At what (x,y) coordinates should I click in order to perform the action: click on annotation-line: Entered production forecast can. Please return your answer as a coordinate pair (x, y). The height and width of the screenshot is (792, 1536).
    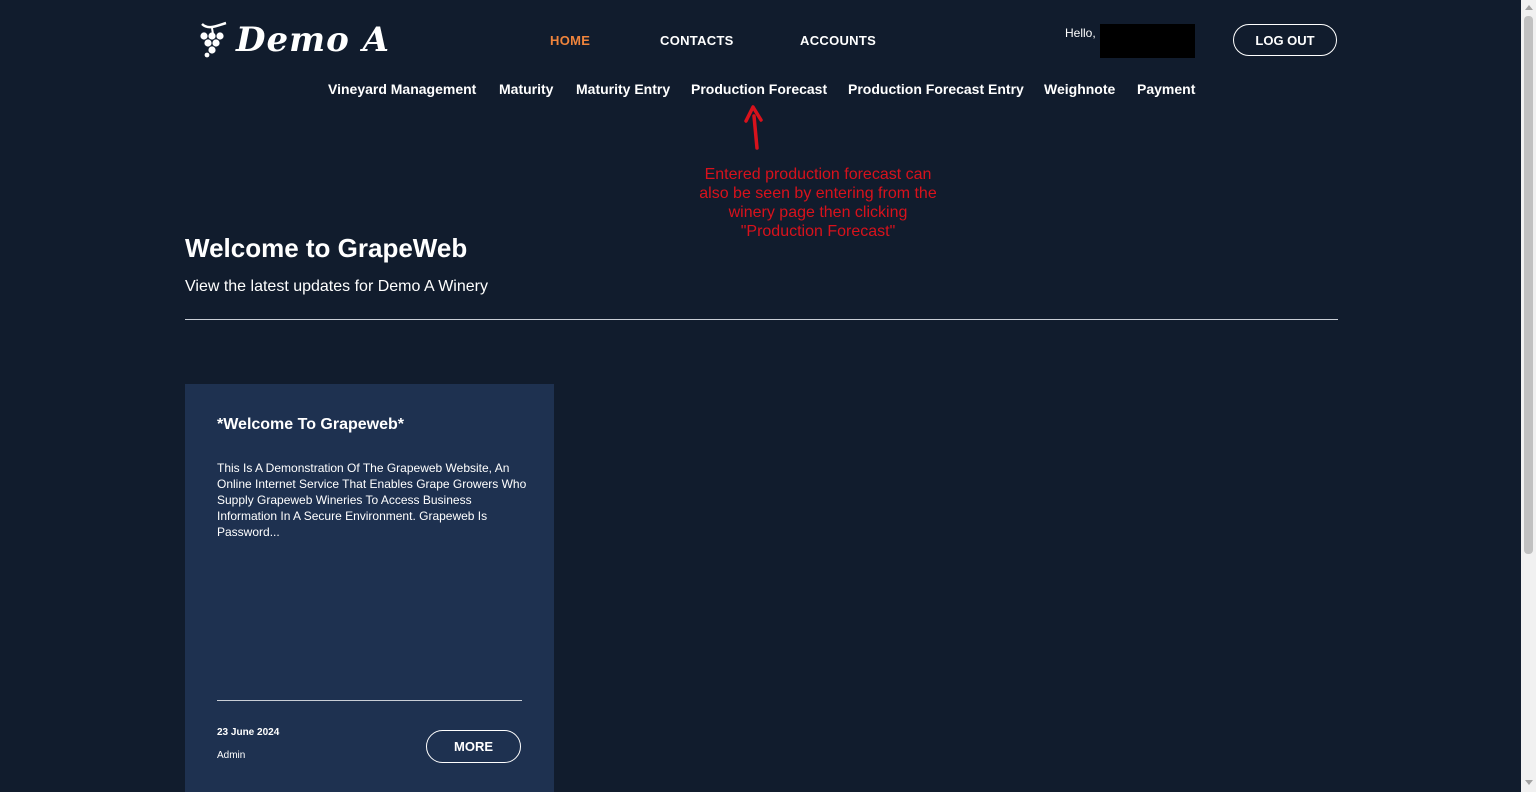
    Looking at the image, I should click on (818, 174).